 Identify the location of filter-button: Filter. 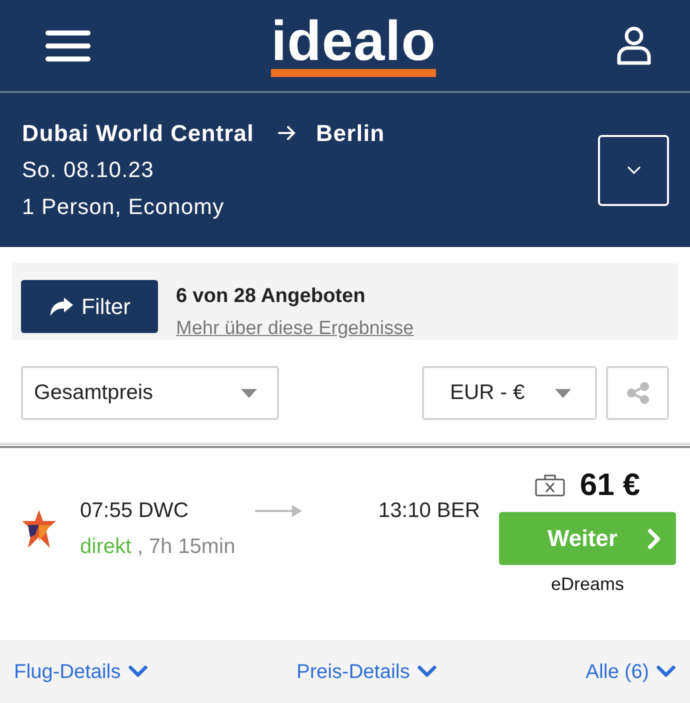
(89, 306).